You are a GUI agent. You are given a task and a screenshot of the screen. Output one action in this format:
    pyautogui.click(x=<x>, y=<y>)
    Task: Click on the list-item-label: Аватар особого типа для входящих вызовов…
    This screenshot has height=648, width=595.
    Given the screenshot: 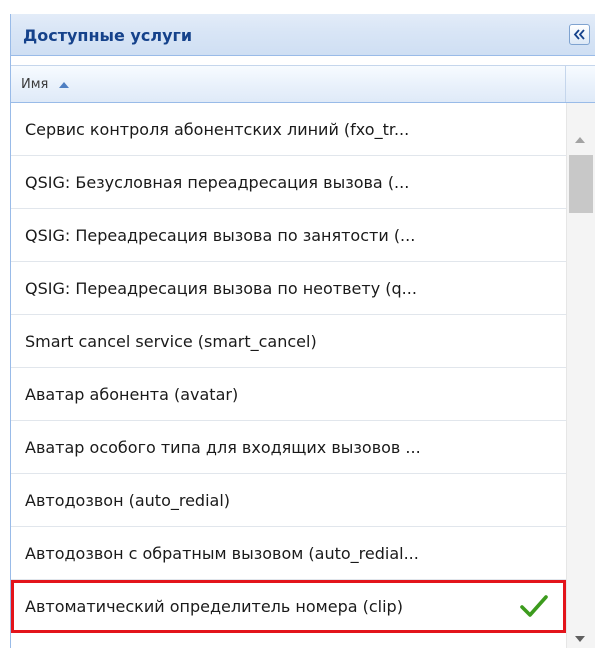 What is the action you would take?
    pyautogui.click(x=223, y=447)
    